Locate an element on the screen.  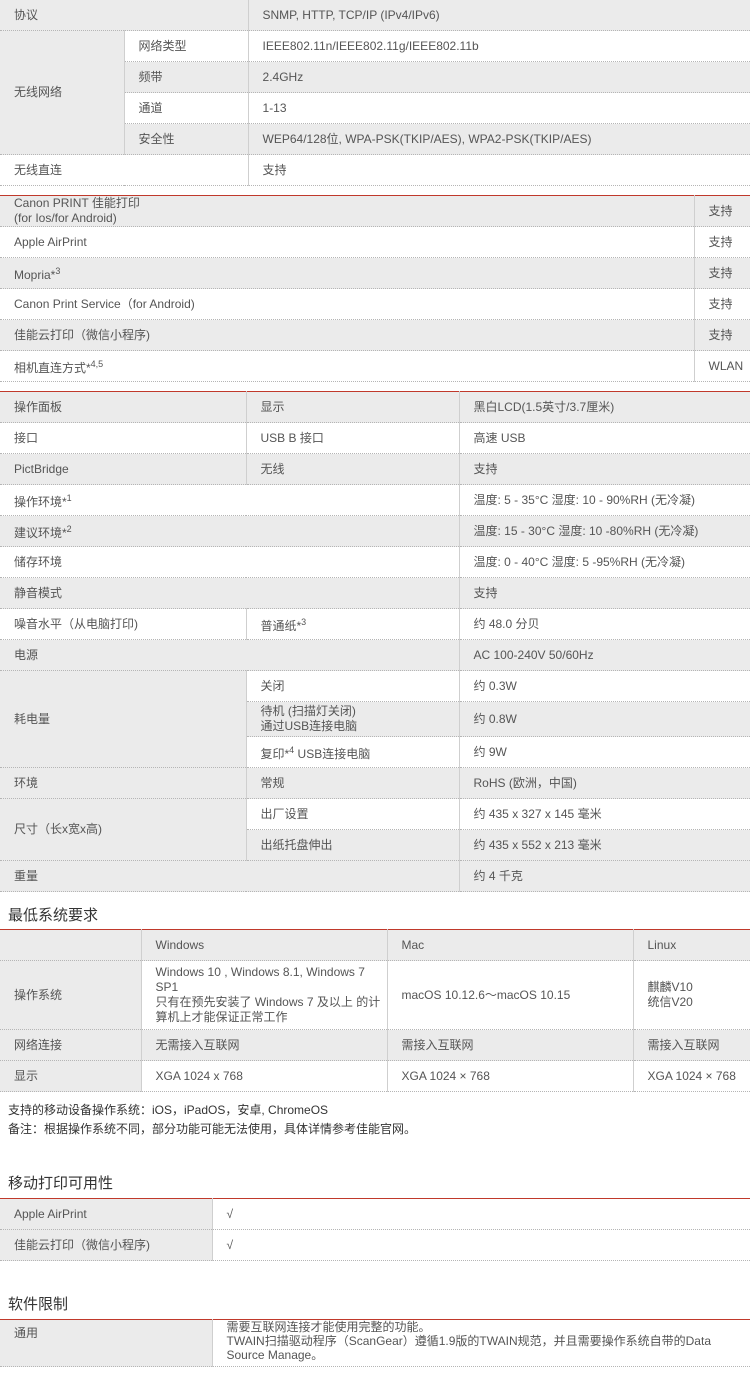
sysreq-display-mac: XGA 1024 × 768 is located at coordinates (509, 1076).